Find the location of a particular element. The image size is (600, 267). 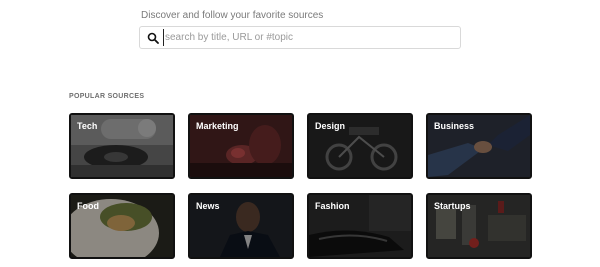

source-tile-food: Food is located at coordinates (122, 226).